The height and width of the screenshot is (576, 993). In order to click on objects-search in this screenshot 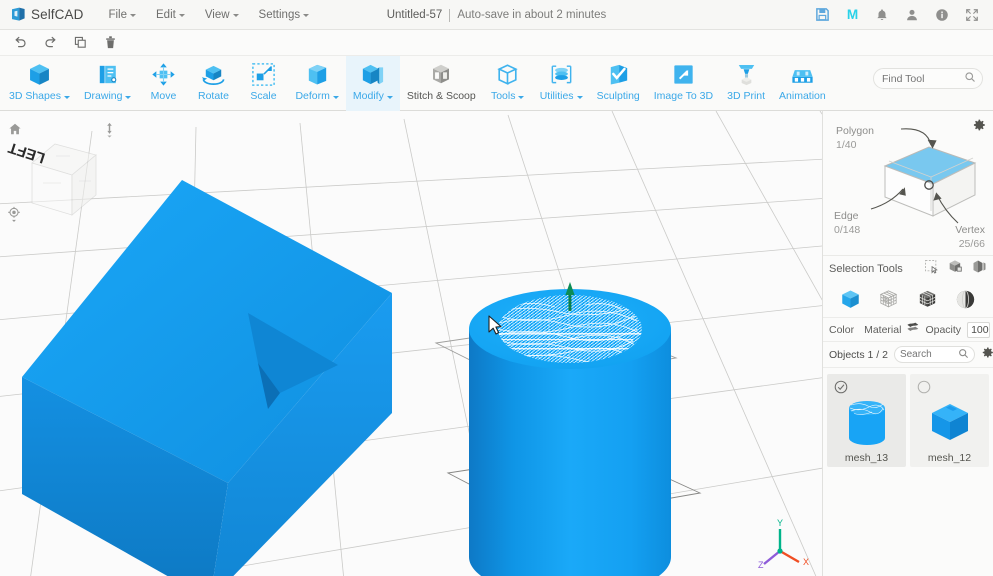, I will do `click(934, 355)`.